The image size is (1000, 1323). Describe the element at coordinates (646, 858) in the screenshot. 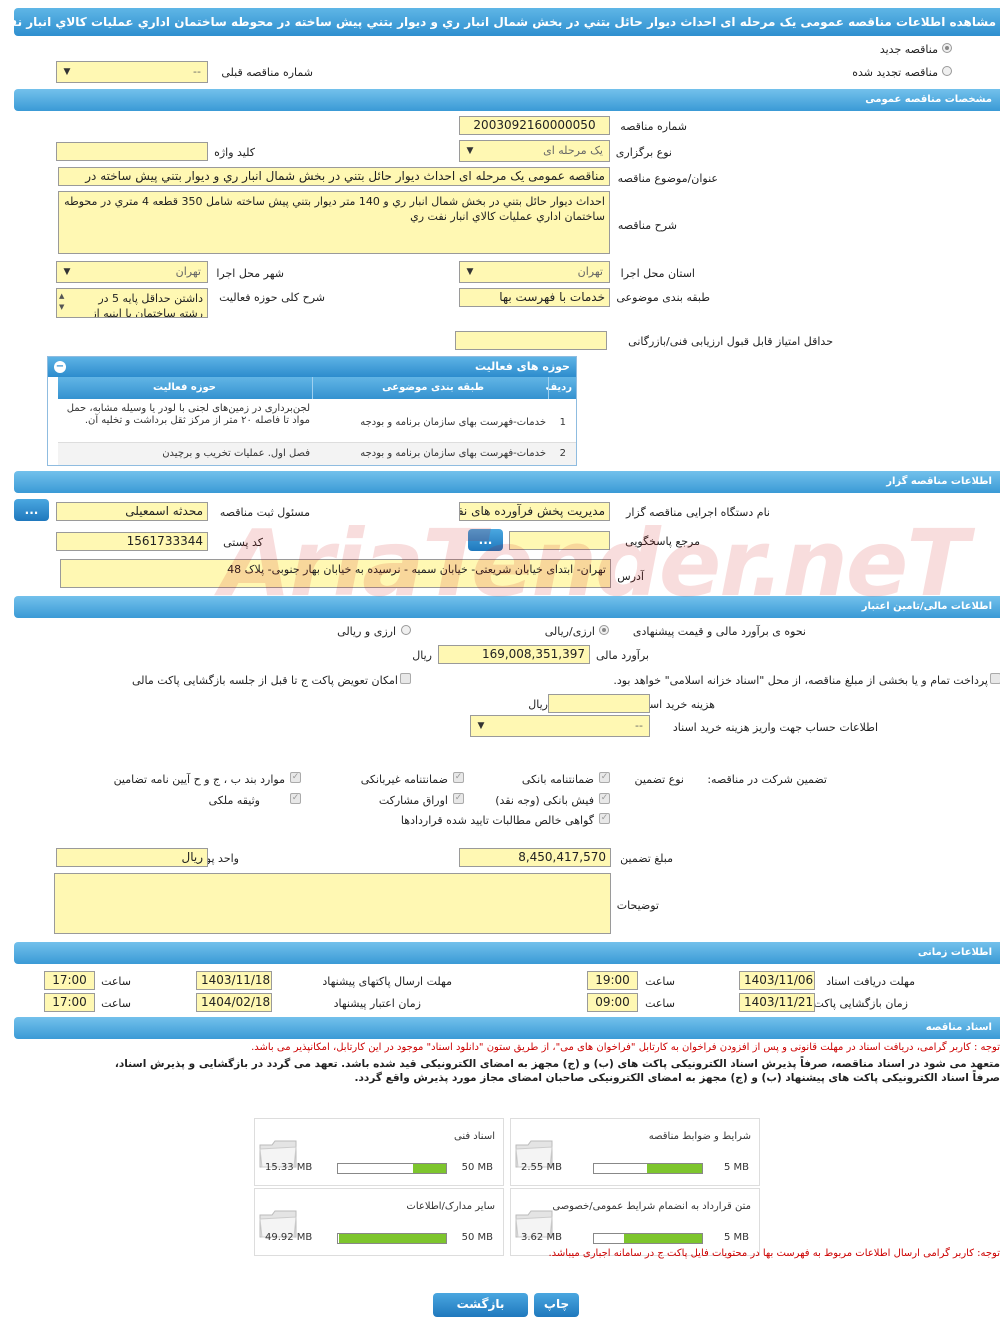

I see `guarantee-amount-label: مبلغ تضمین` at that location.